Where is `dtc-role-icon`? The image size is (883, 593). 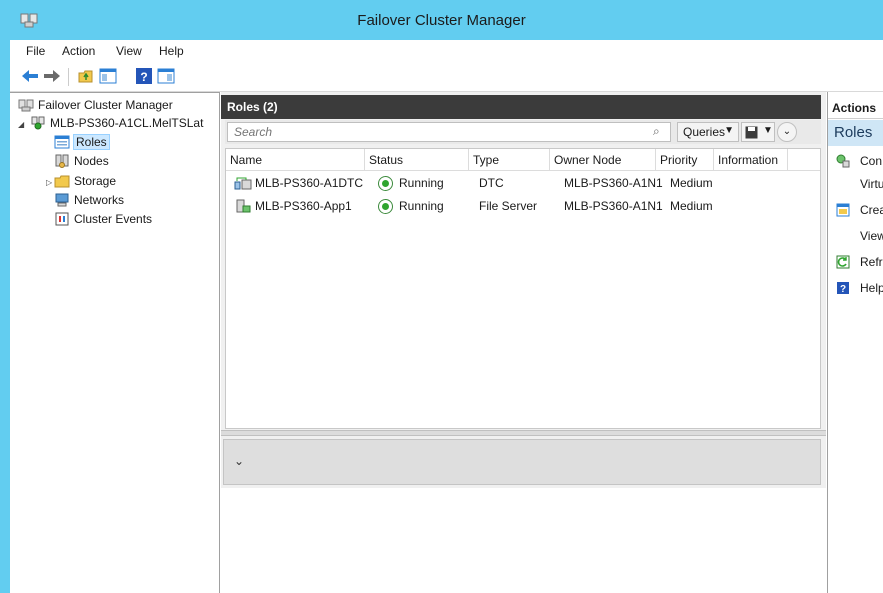 dtc-role-icon is located at coordinates (243, 183).